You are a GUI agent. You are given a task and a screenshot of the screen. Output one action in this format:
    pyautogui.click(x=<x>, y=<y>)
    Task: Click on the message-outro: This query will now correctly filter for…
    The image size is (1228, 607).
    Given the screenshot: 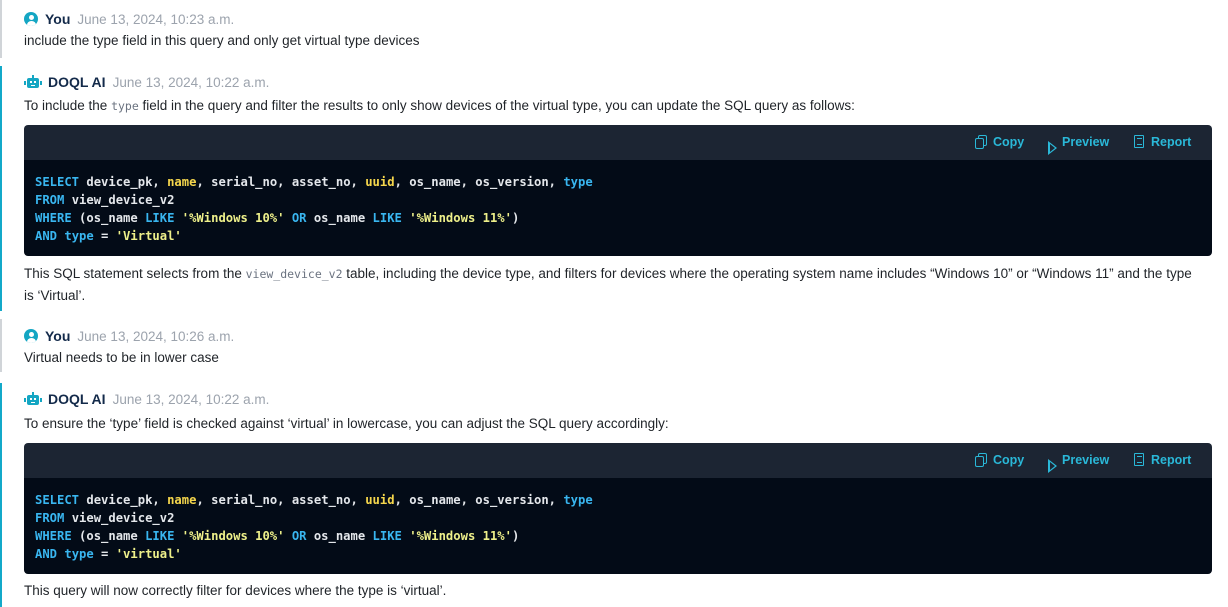 What is the action you would take?
    pyautogui.click(x=235, y=590)
    